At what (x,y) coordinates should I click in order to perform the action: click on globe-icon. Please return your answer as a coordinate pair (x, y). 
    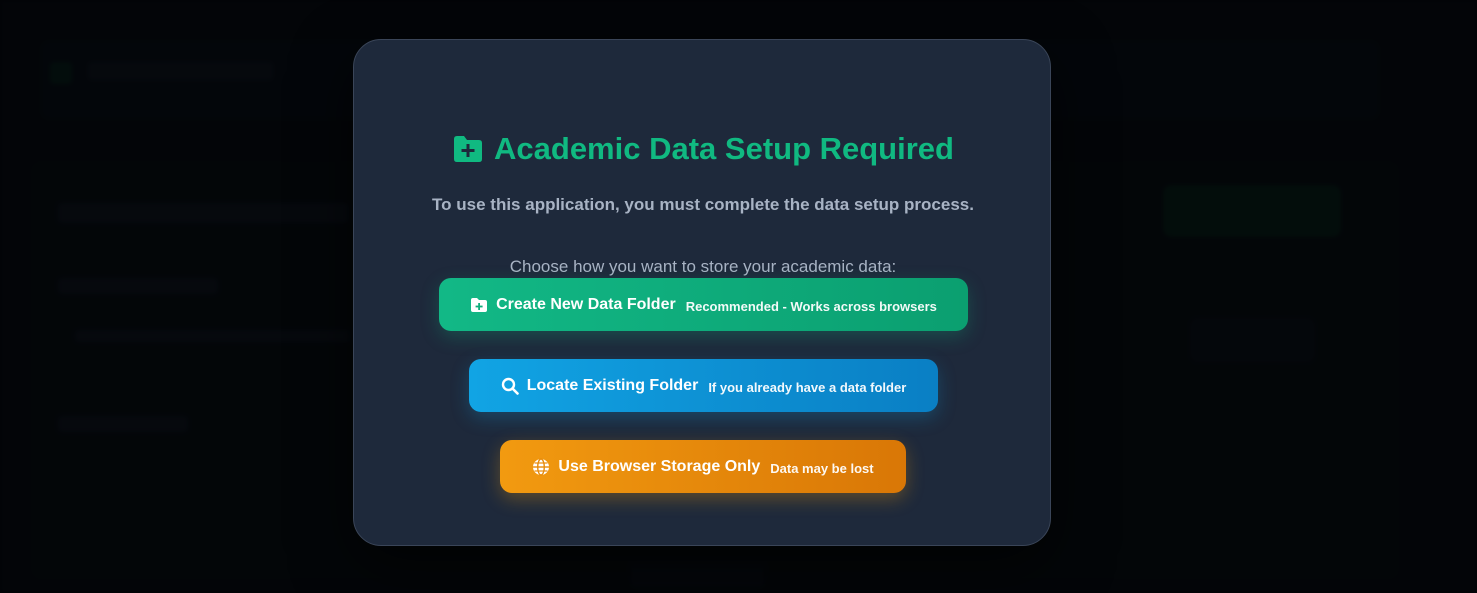
    Looking at the image, I should click on (541, 466).